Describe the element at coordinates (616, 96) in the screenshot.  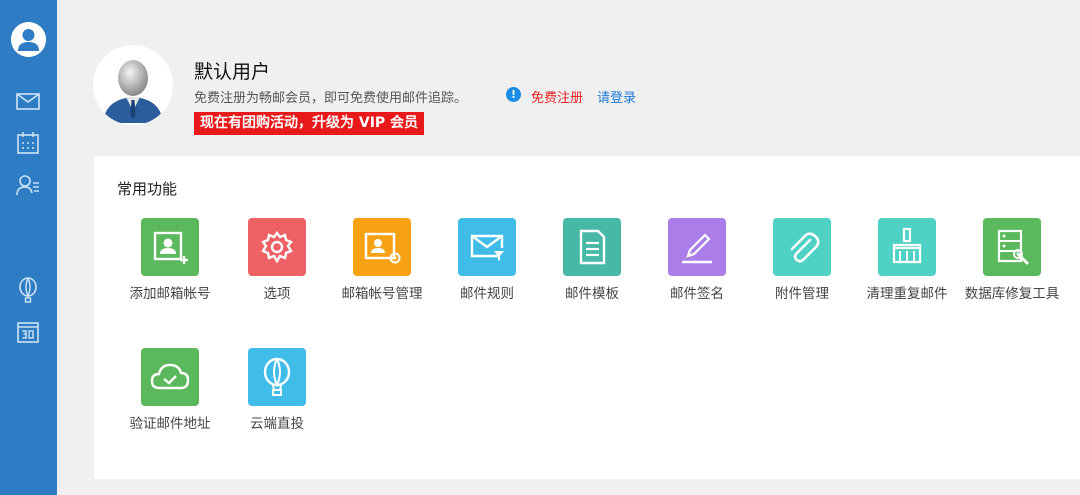
I see `login-link: 请登录` at that location.